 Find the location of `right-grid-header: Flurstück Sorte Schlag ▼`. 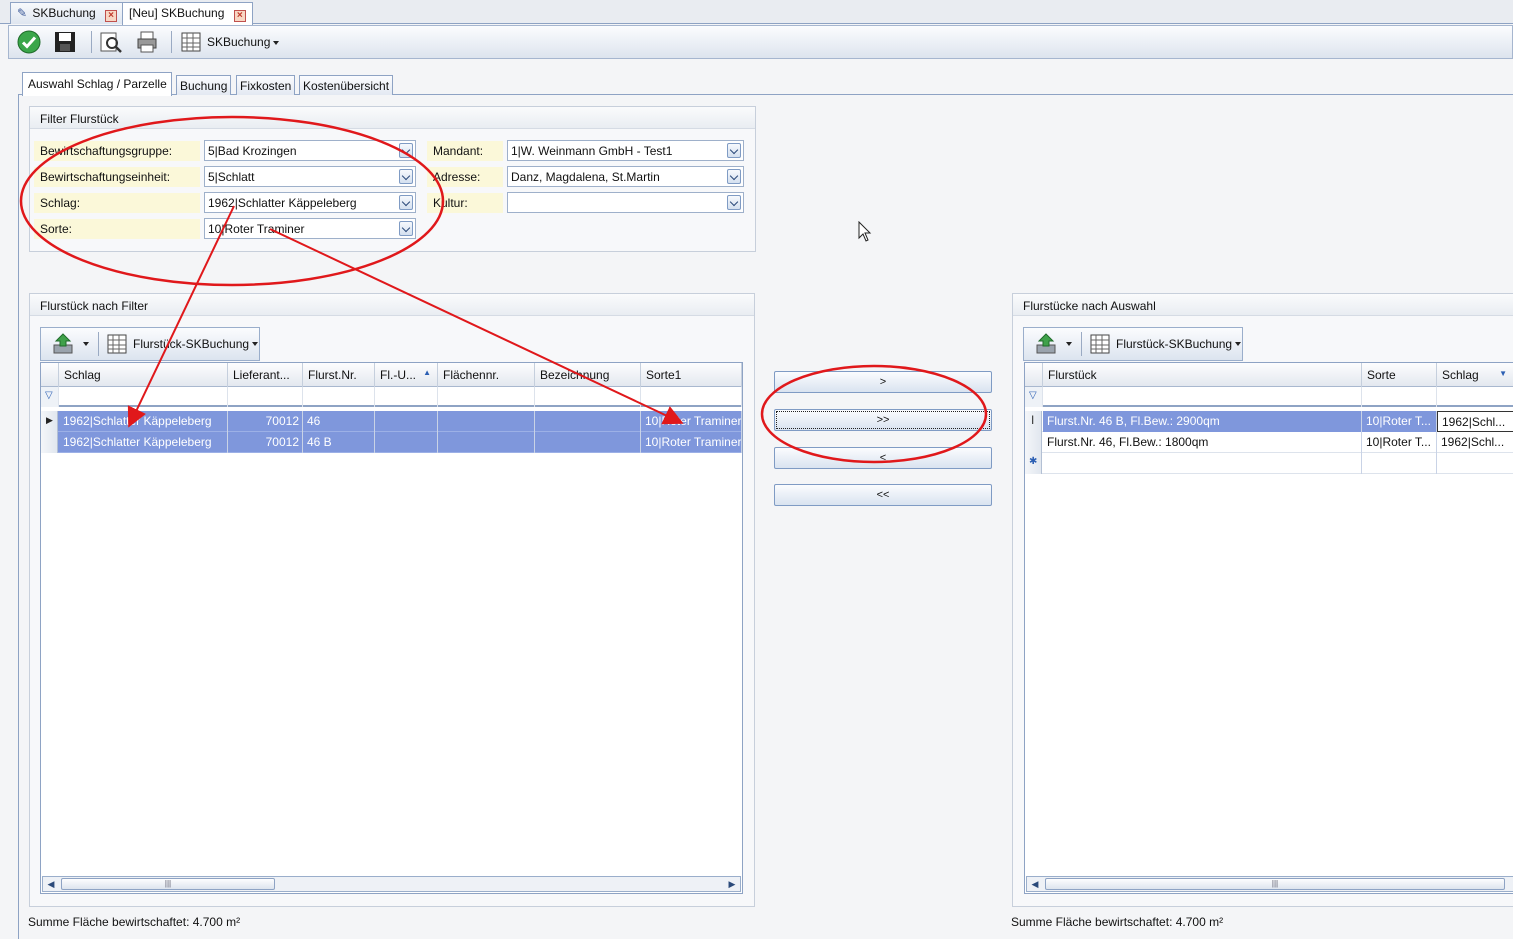

right-grid-header: Flurstück Sorte Schlag ▼ is located at coordinates (1269, 375).